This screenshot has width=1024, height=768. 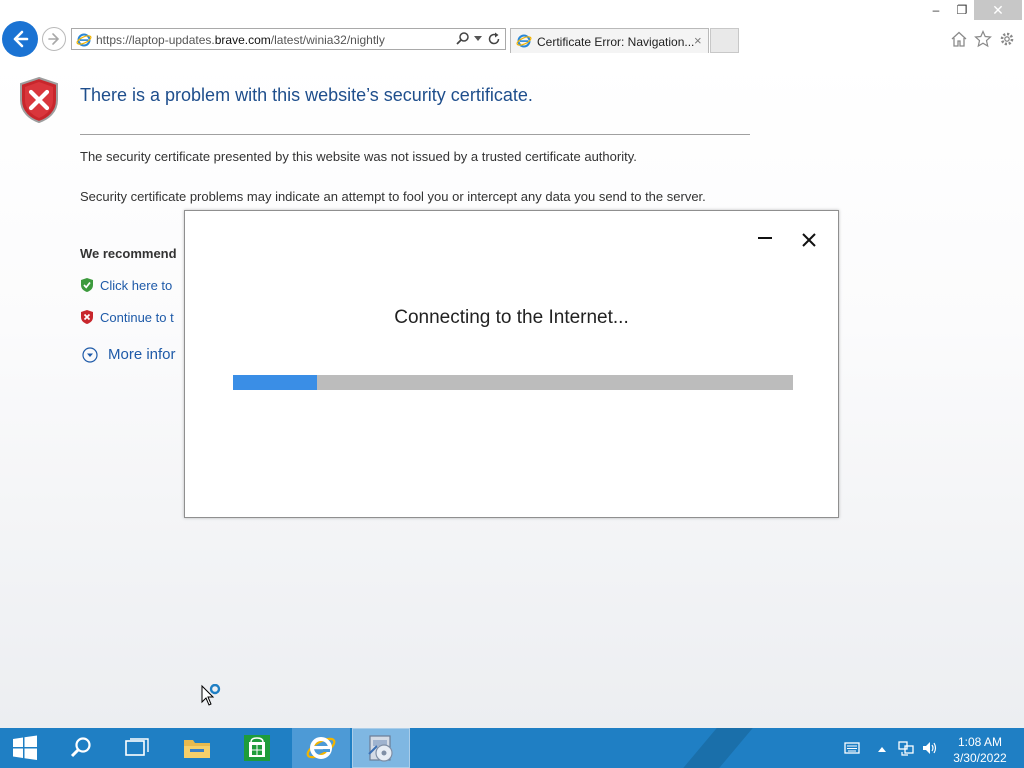 What do you see at coordinates (852, 748) in the screenshot?
I see `keyboard-icon` at bounding box center [852, 748].